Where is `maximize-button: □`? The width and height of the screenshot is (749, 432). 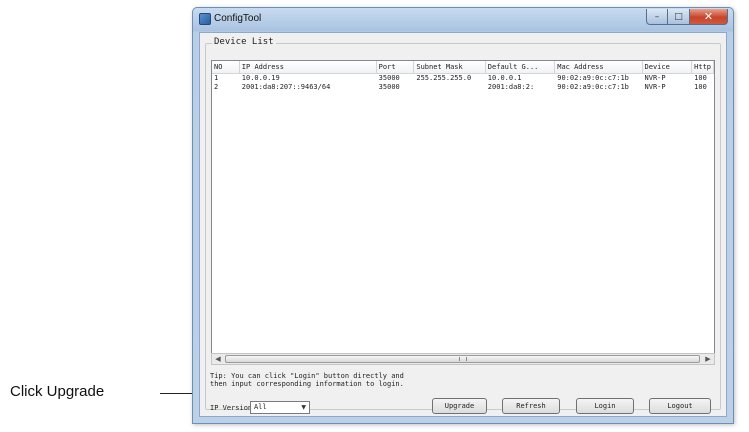
maximize-button: □ is located at coordinates (679, 17).